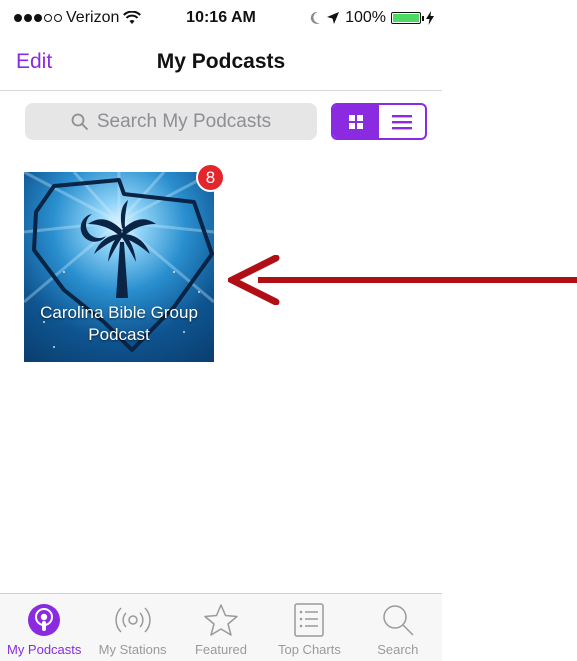 Image resolution: width=577 pixels, height=661 pixels. Describe the element at coordinates (119, 324) in the screenshot. I see `podcast-title: Carolina Bible Group Podcast` at that location.